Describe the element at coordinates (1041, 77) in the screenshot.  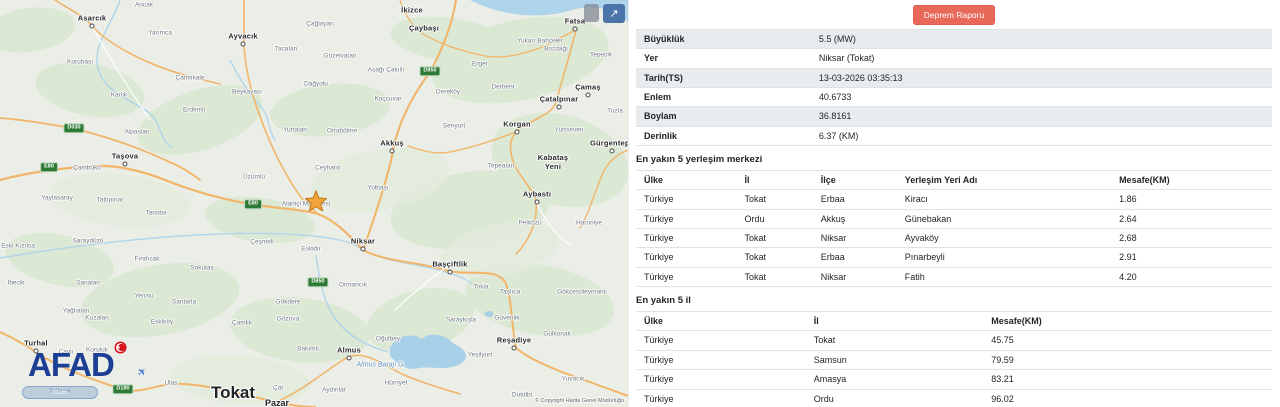
I see `detail-value: 13-03-2026 03:35:13` at that location.